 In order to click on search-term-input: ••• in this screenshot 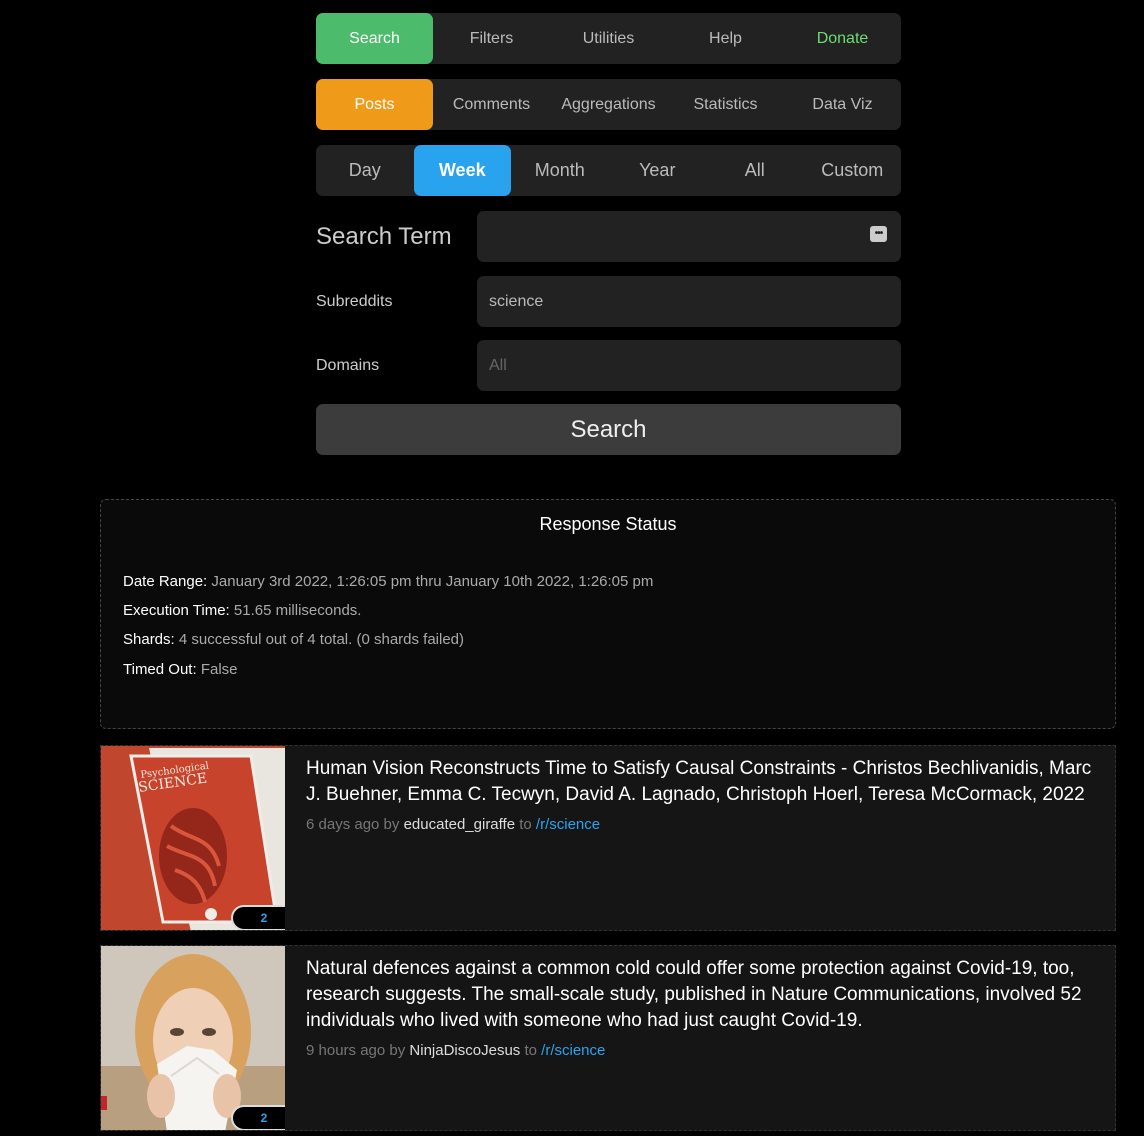, I will do `click(689, 236)`.